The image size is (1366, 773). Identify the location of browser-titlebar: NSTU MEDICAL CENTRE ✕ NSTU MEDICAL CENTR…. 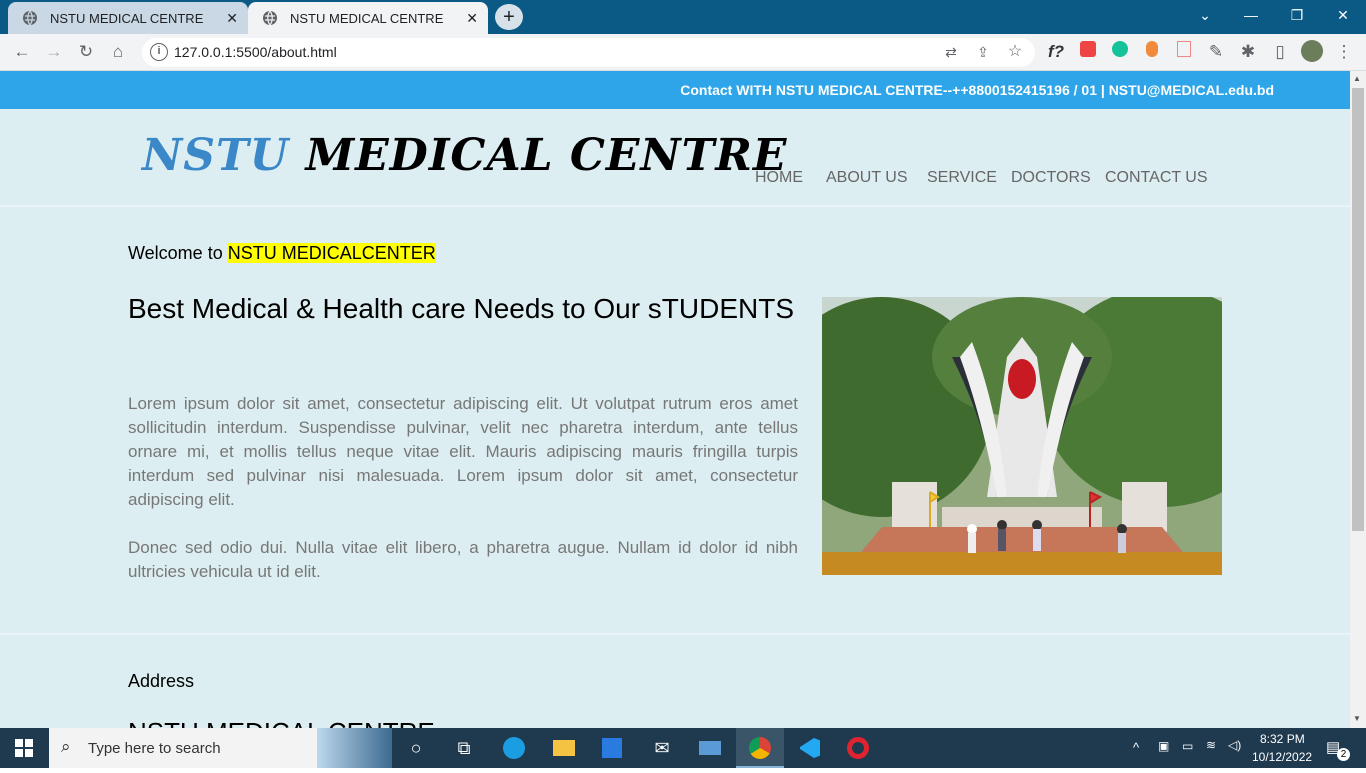
(683, 17).